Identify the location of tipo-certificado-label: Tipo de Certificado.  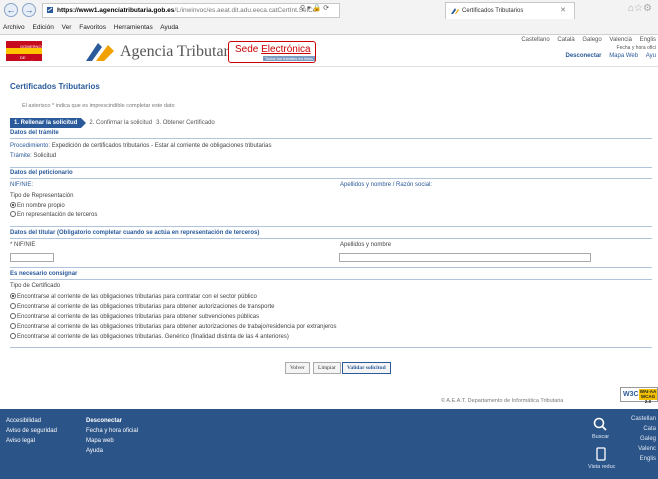
(35, 286).